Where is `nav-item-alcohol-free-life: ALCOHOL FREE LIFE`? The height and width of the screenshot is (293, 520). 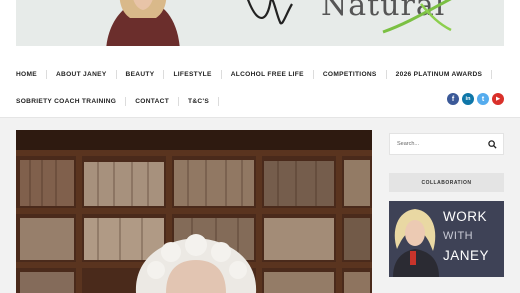
nav-item-alcohol-free-life: ALCOHOL FREE LIFE is located at coordinates (267, 74).